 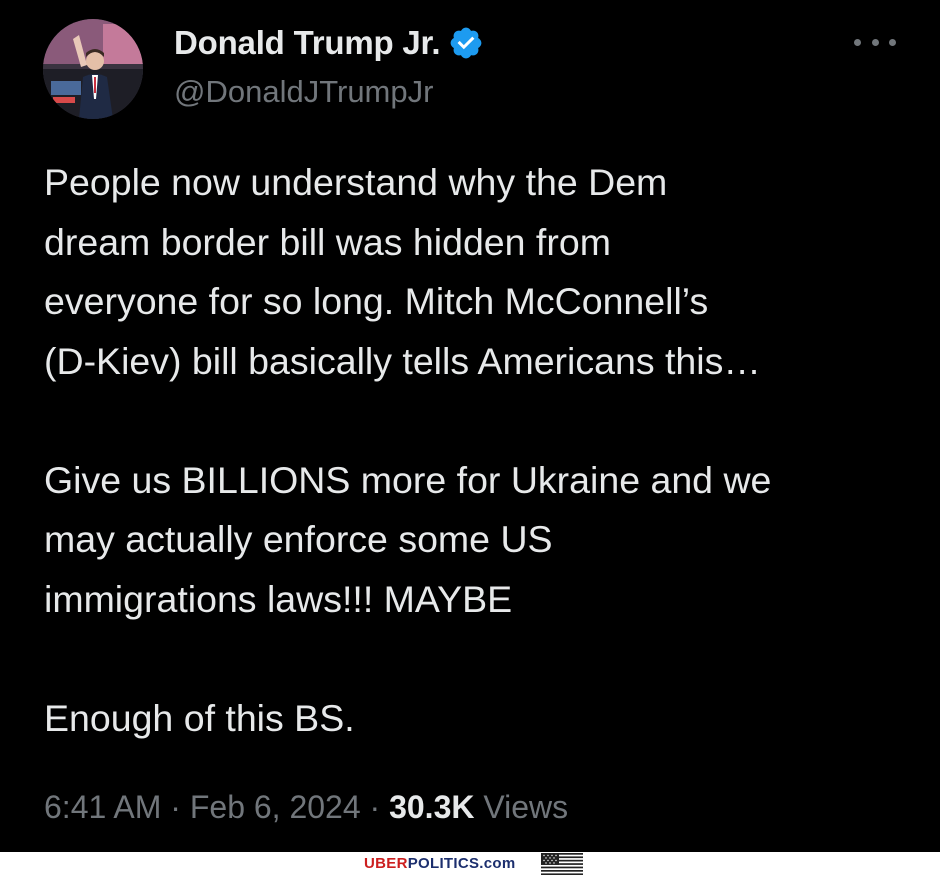 I want to click on tweet-line: everyone for so long. Mitch McConnell’s, so click(x=376, y=301).